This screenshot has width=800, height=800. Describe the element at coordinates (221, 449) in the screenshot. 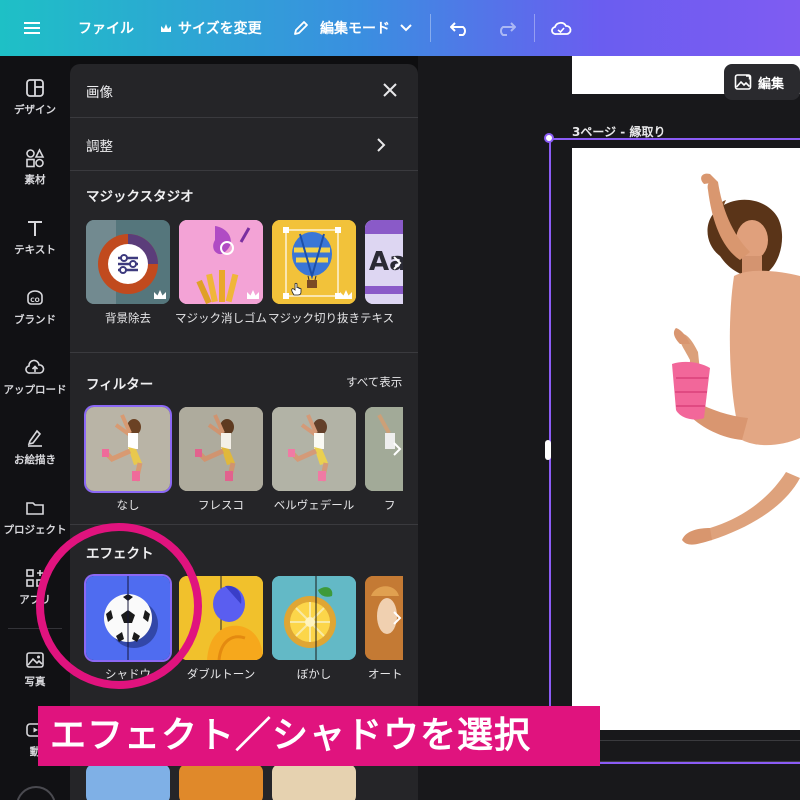

I see `filter-fresco-thumb` at that location.